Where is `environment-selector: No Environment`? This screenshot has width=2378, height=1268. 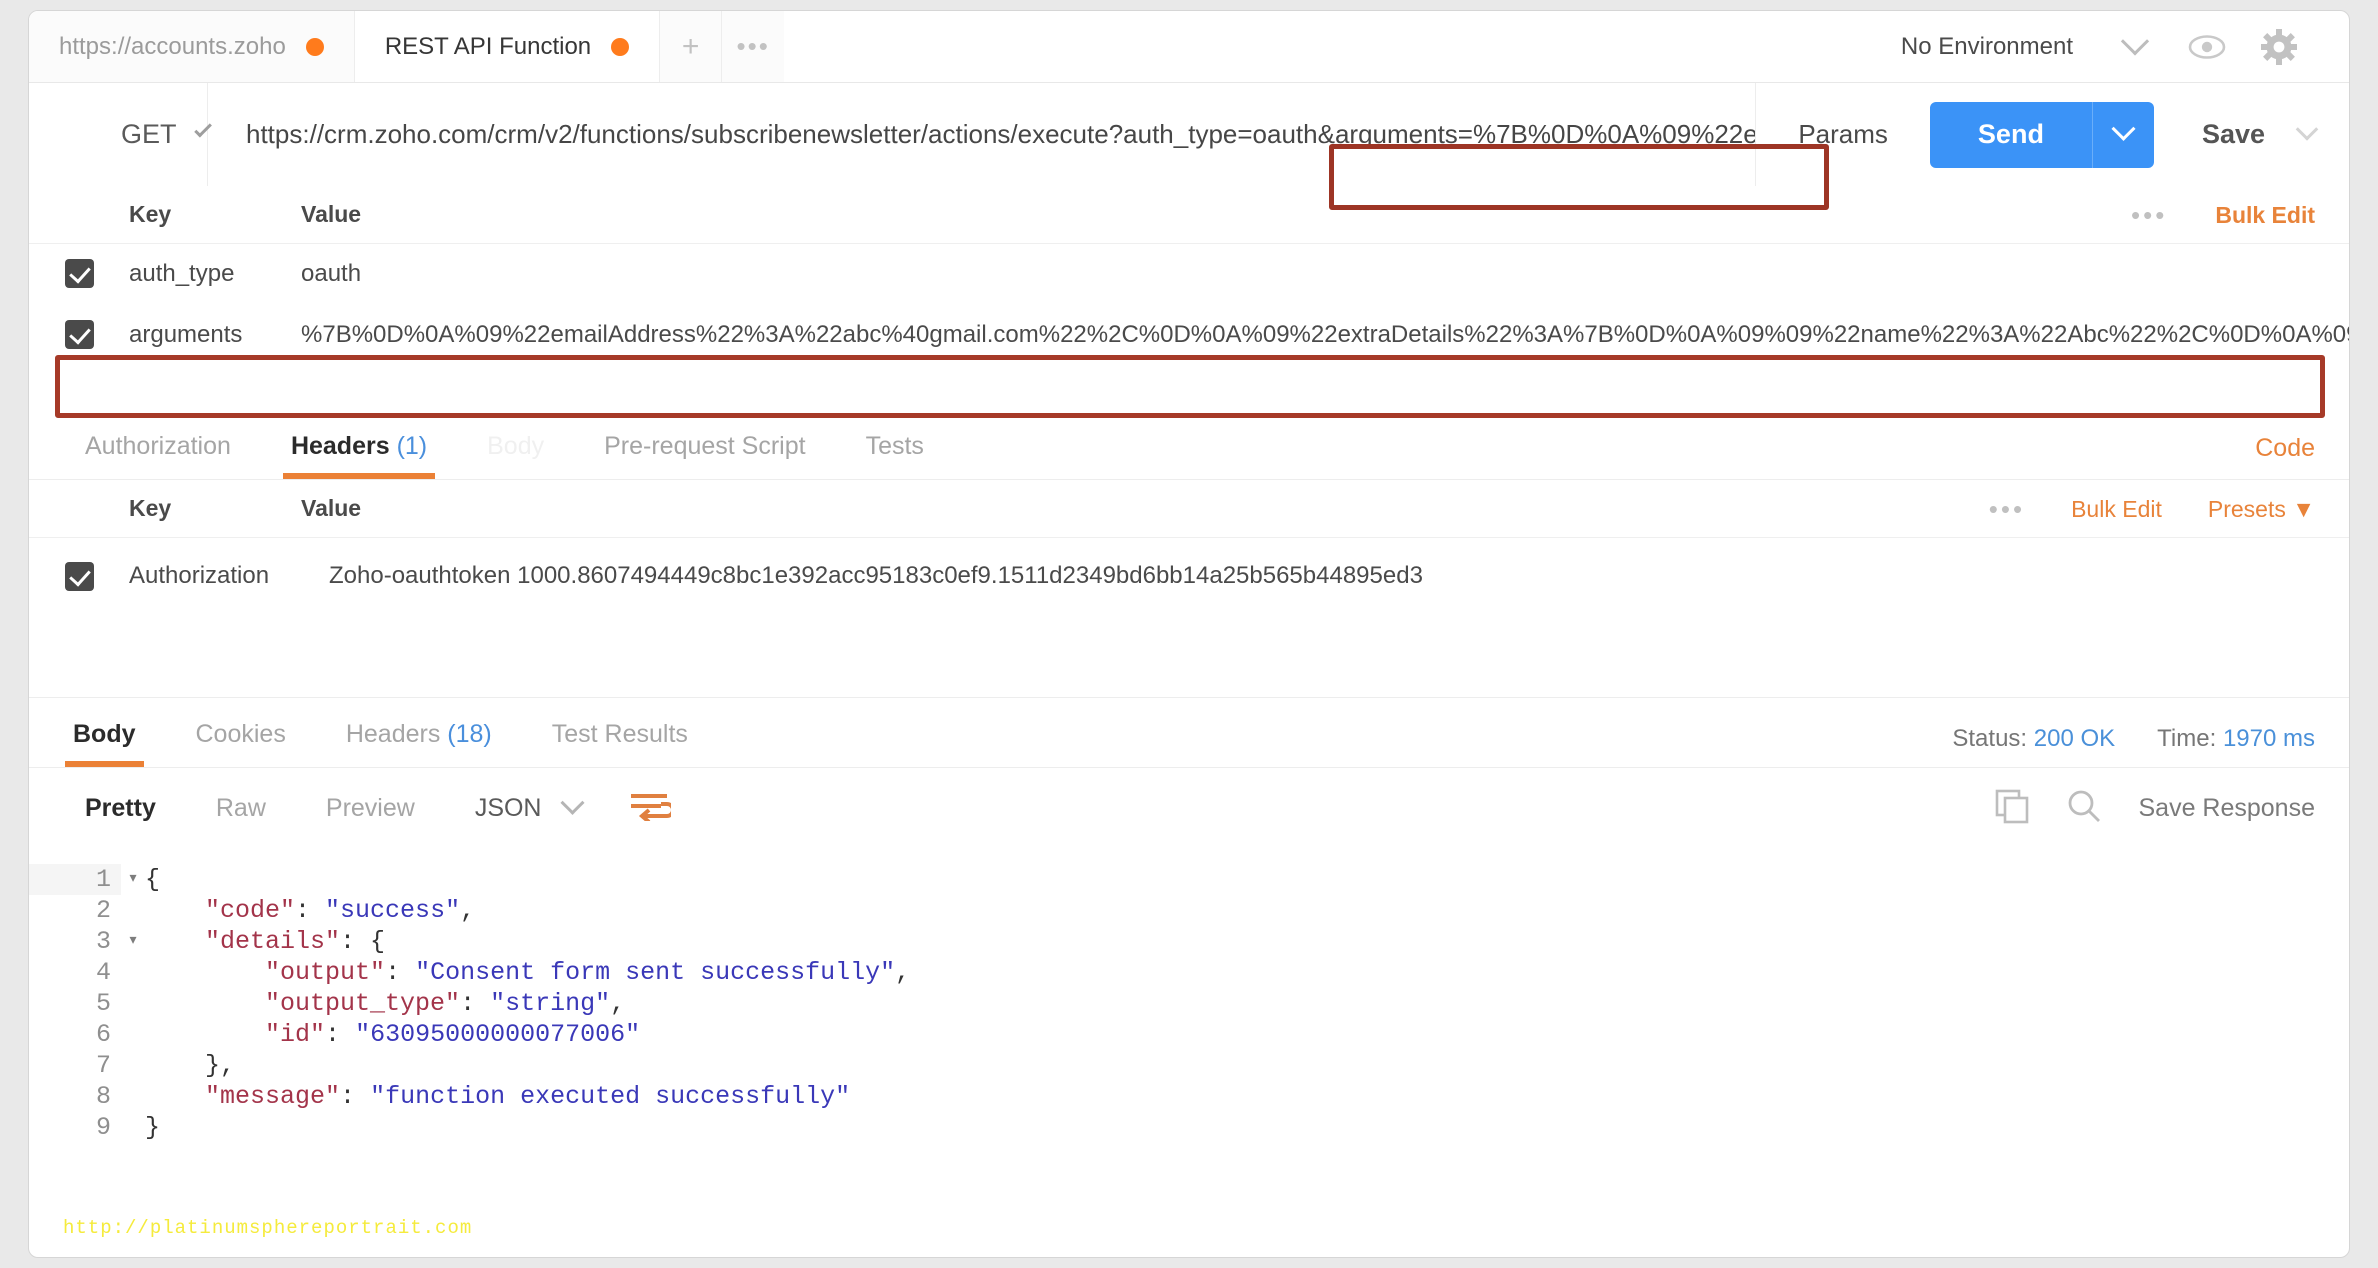 environment-selector: No Environment is located at coordinates (2000, 47).